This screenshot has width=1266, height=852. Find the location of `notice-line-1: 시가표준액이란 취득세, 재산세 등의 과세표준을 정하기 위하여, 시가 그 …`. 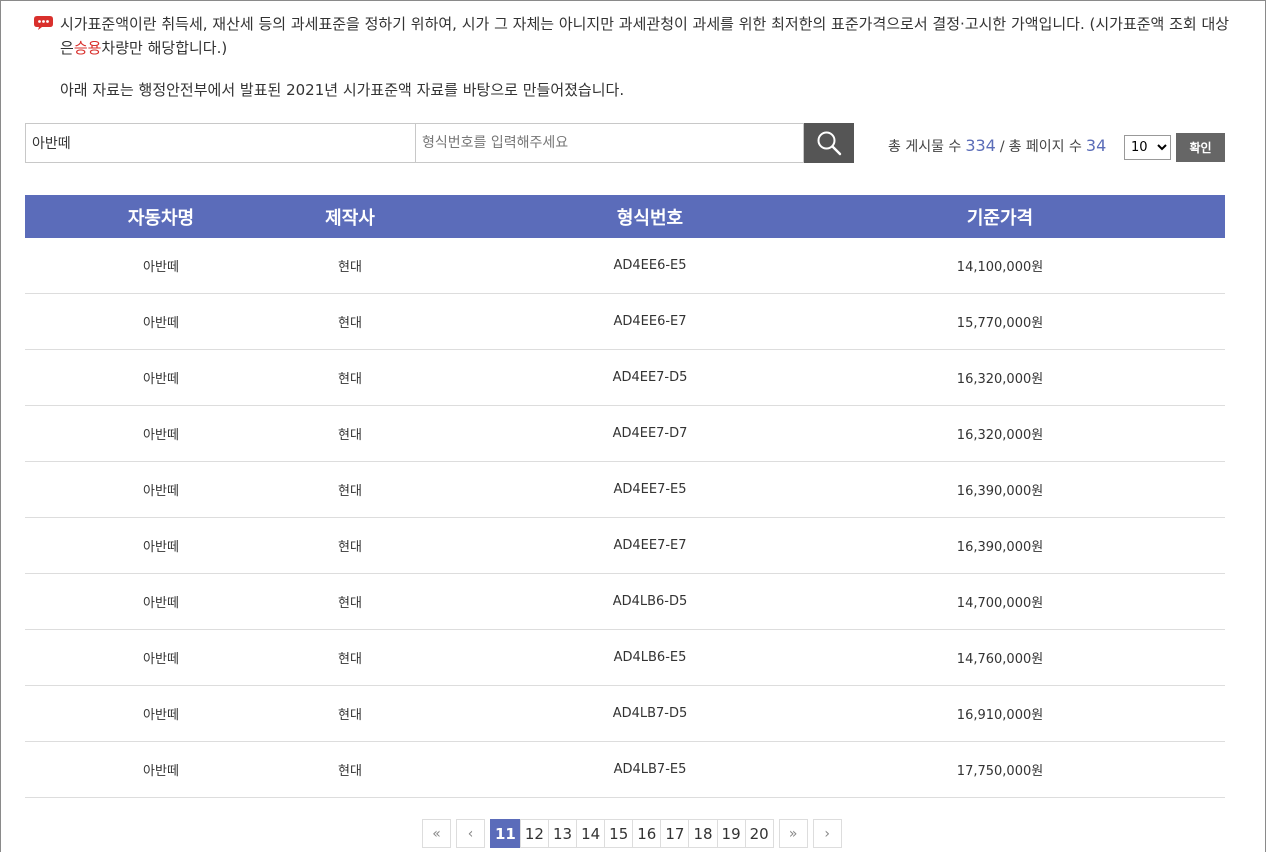

notice-line-1: 시가표준액이란 취득세, 재산세 등의 과세표준을 정하기 위하여, 시가 그 … is located at coordinates (634, 36).